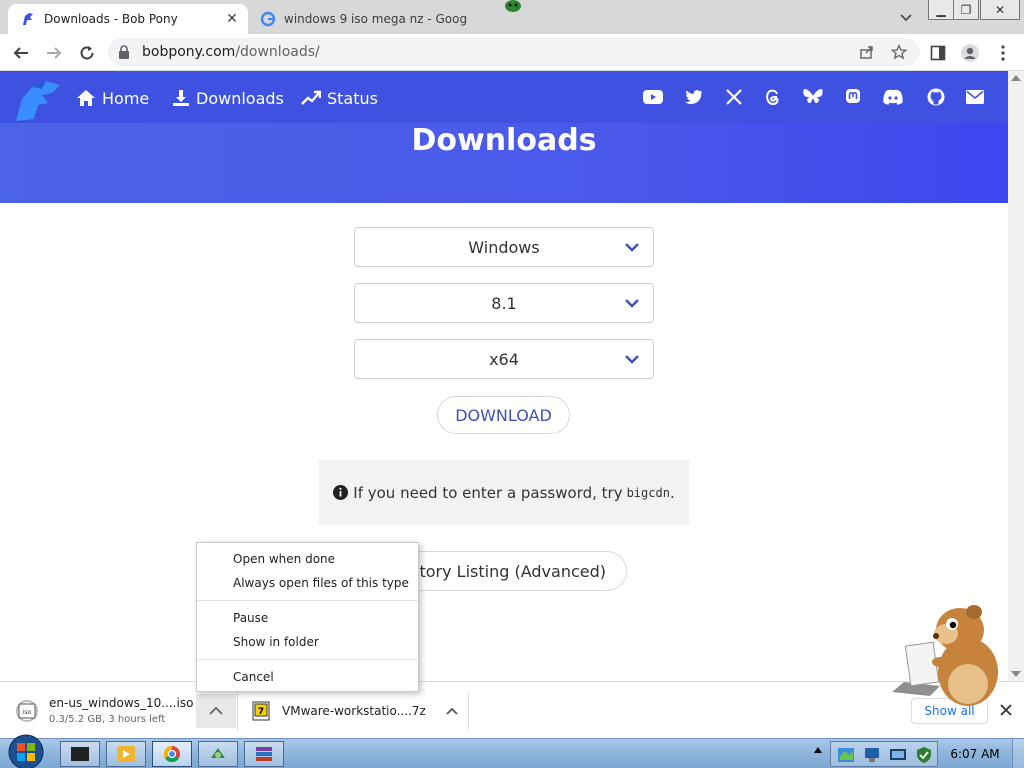 The height and width of the screenshot is (768, 1024). I want to click on url-host: bobpony.com, so click(189, 52).